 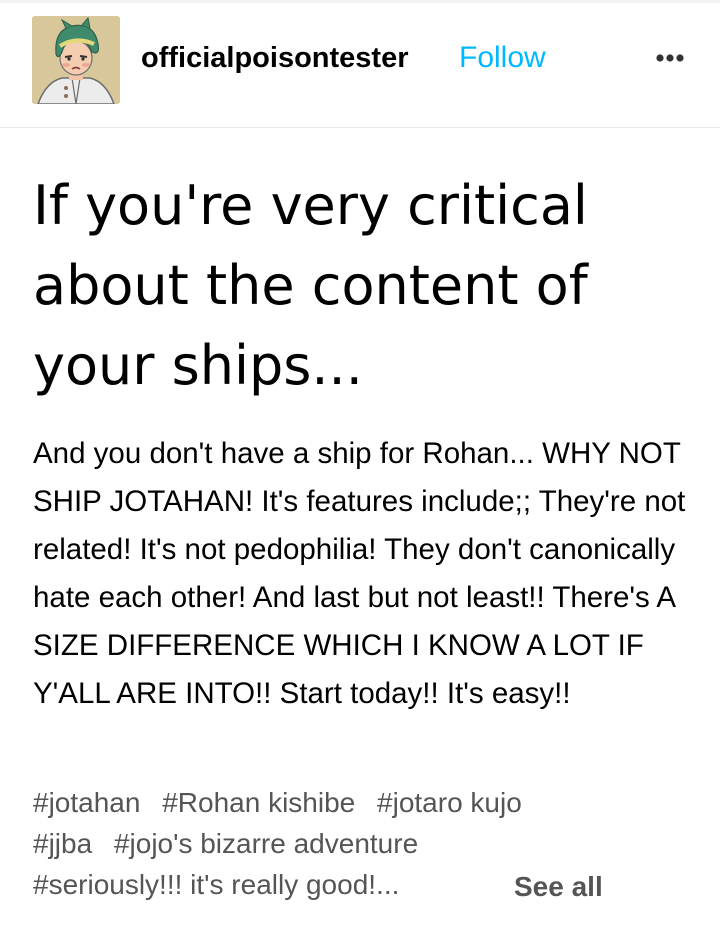 I want to click on tag-jotaro-kujo: #jotaro kujo, so click(x=449, y=802).